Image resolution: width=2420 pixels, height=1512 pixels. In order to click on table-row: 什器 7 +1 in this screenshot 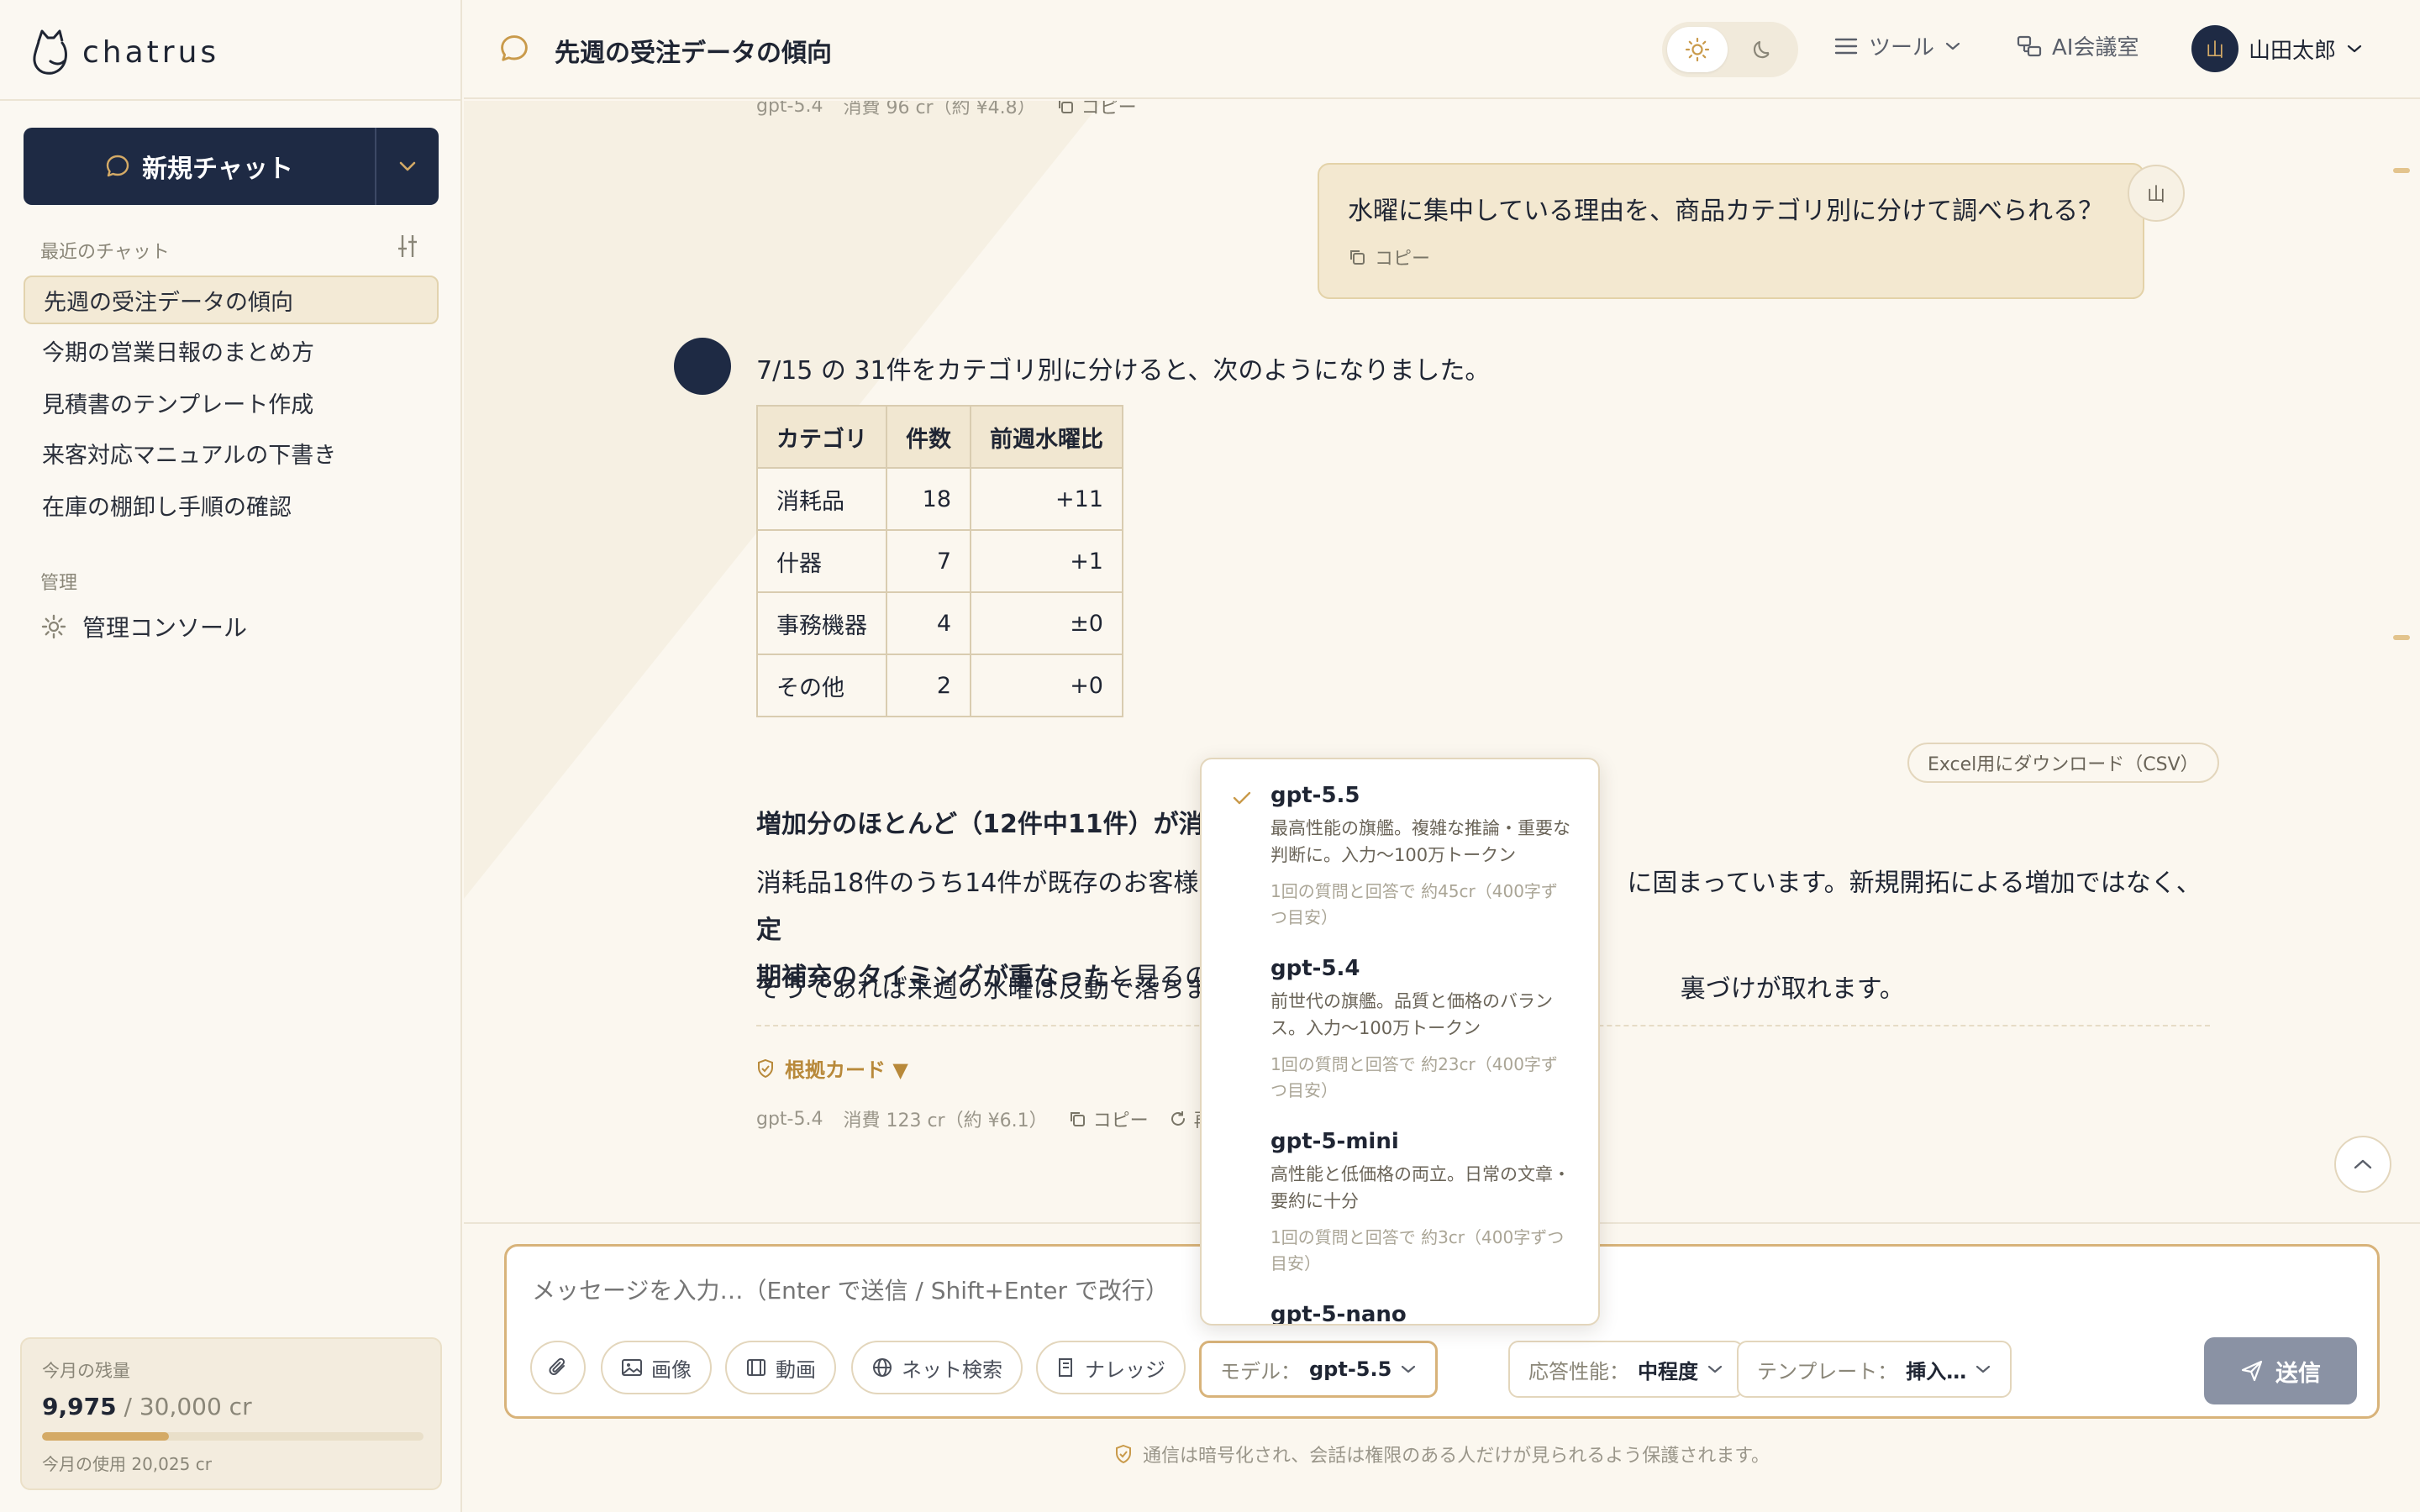, I will do `click(939, 561)`.